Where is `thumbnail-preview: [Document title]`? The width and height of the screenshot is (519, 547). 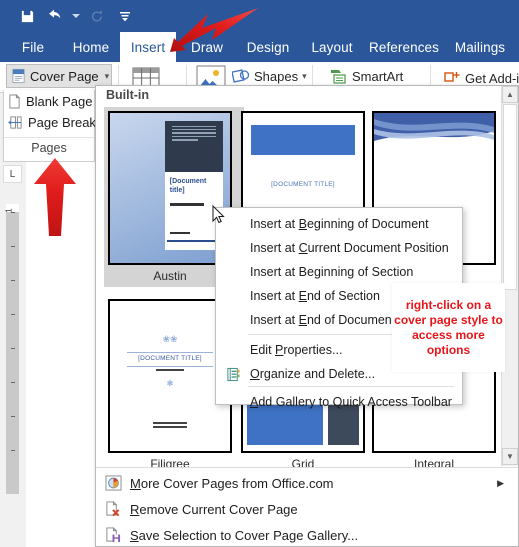 thumbnail-preview: [Document title] is located at coordinates (170, 188).